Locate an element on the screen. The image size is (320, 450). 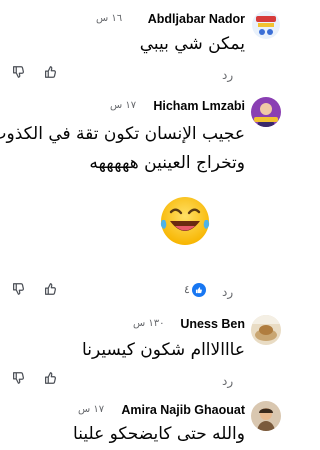
reaction-count: ٤ is located at coordinates (187, 289).